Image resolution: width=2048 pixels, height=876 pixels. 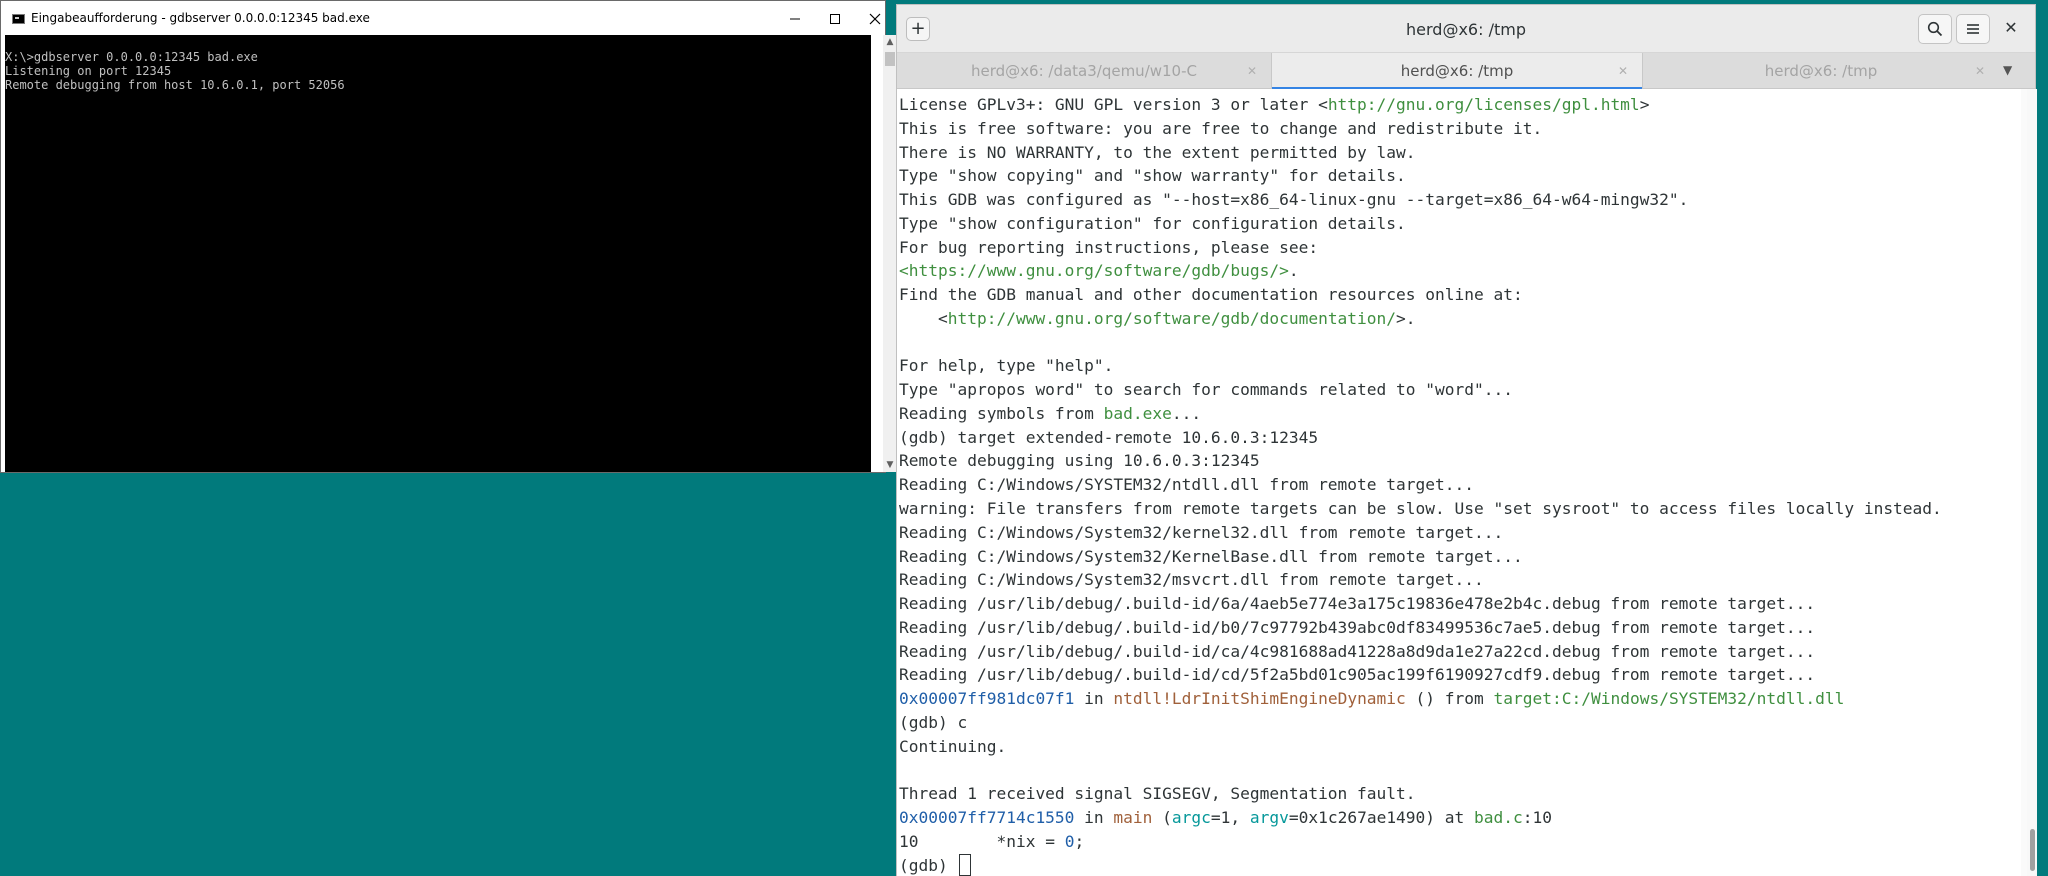 What do you see at coordinates (1381, 817) in the screenshot?
I see `terminal-text-segment: =0x1c267ae1490) at` at bounding box center [1381, 817].